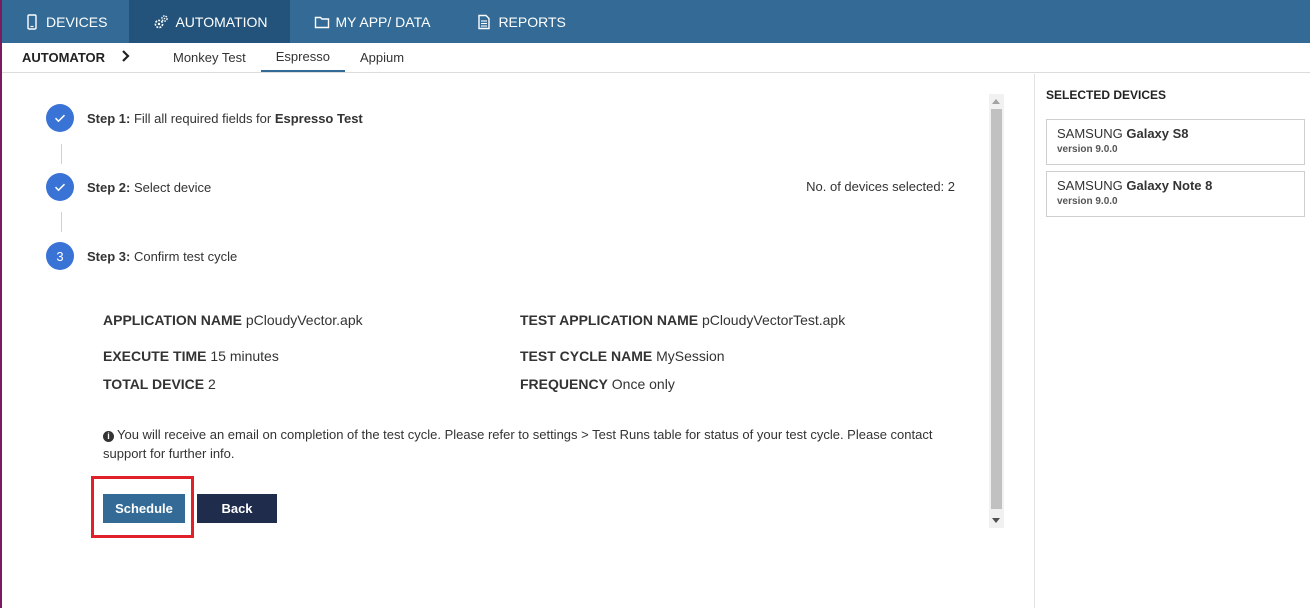 This screenshot has height=608, width=1310. Describe the element at coordinates (655, 58) in the screenshot. I see `sub-navigation: AUTOMATOR Monkey Test Espresso Appium` at that location.